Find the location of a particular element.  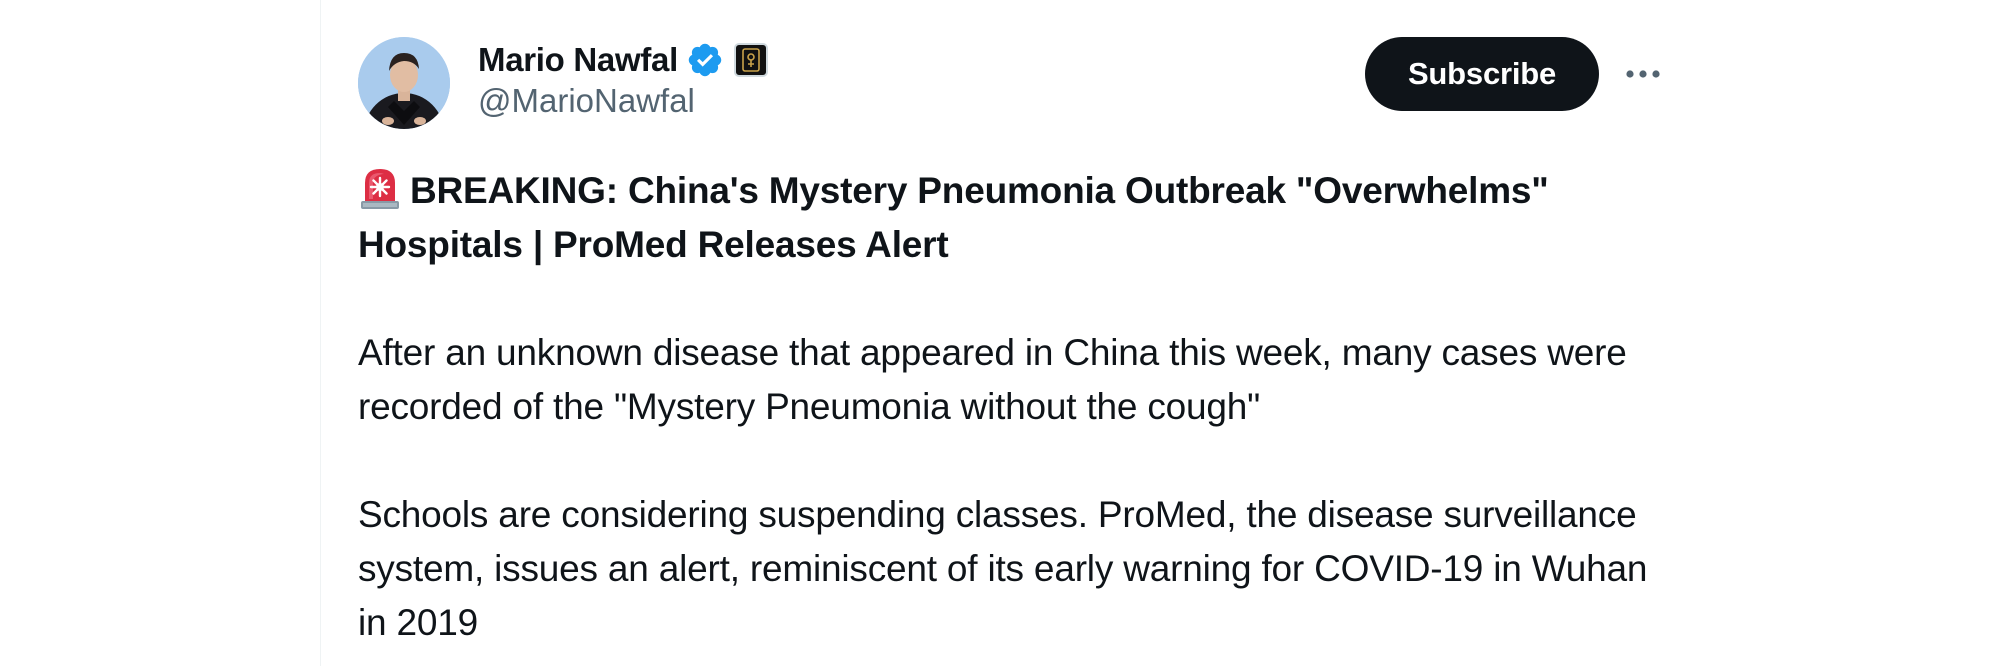

avatar is located at coordinates (404, 83).